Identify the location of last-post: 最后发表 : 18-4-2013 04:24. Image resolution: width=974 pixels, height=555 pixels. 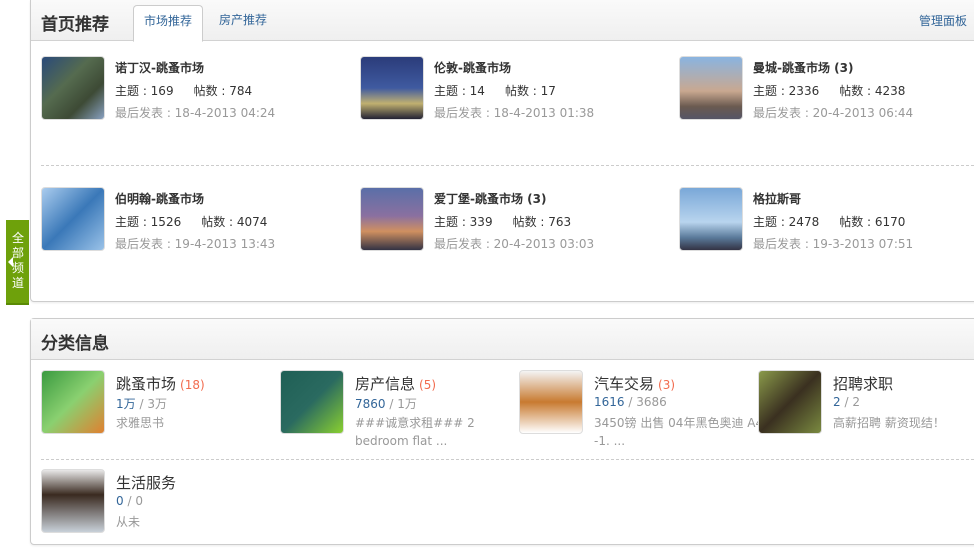
(195, 113).